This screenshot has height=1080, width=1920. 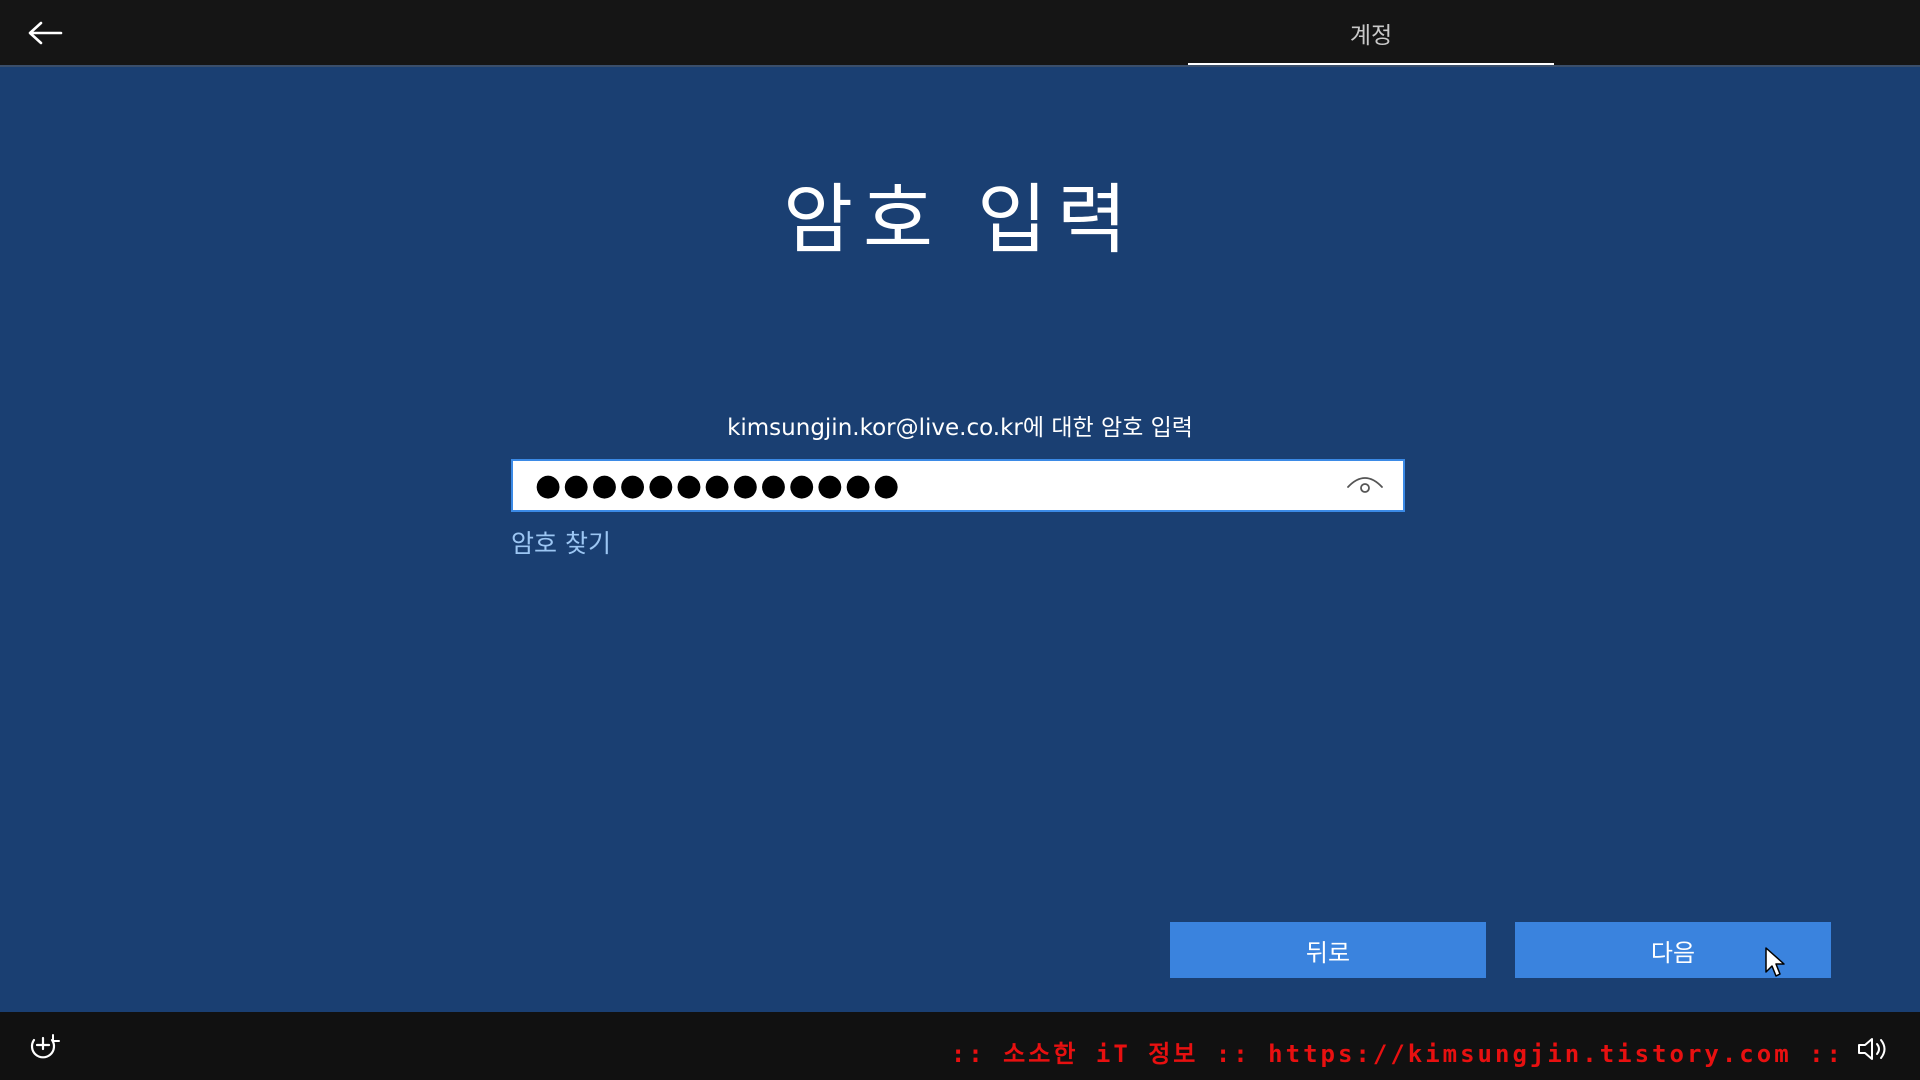 I want to click on volume-icon, so click(x=1872, y=1049).